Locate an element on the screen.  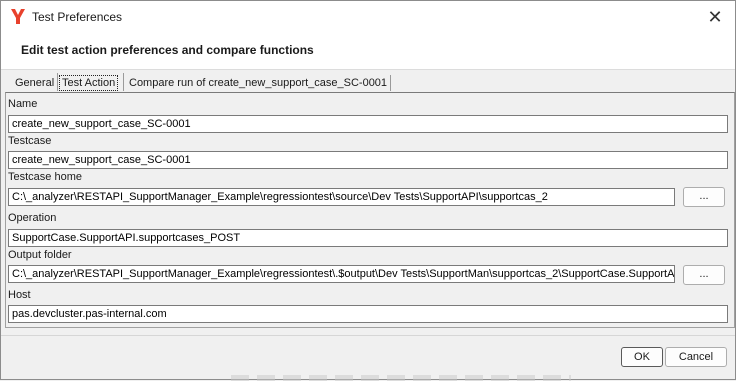
cancel-button: Cancel is located at coordinates (696, 357).